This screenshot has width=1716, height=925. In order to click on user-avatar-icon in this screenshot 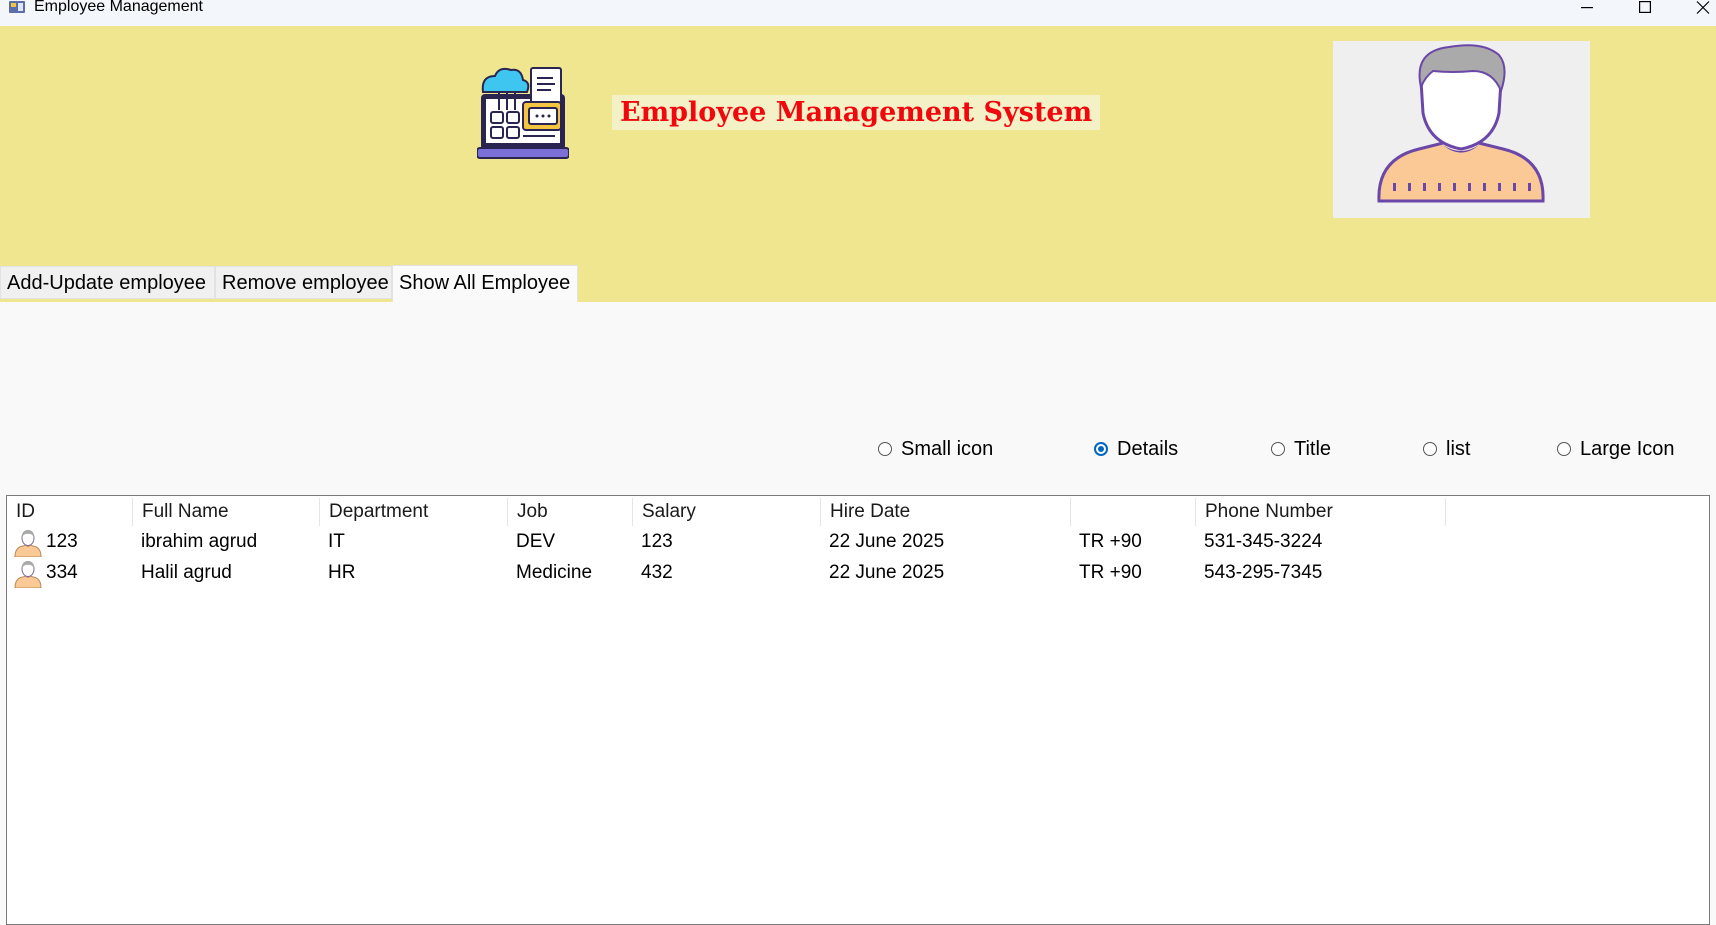, I will do `click(1461, 123)`.